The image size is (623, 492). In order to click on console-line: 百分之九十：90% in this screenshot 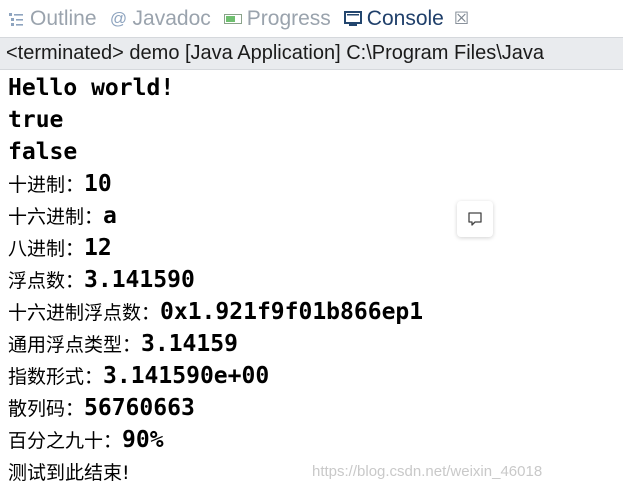, I will do `click(86, 440)`.